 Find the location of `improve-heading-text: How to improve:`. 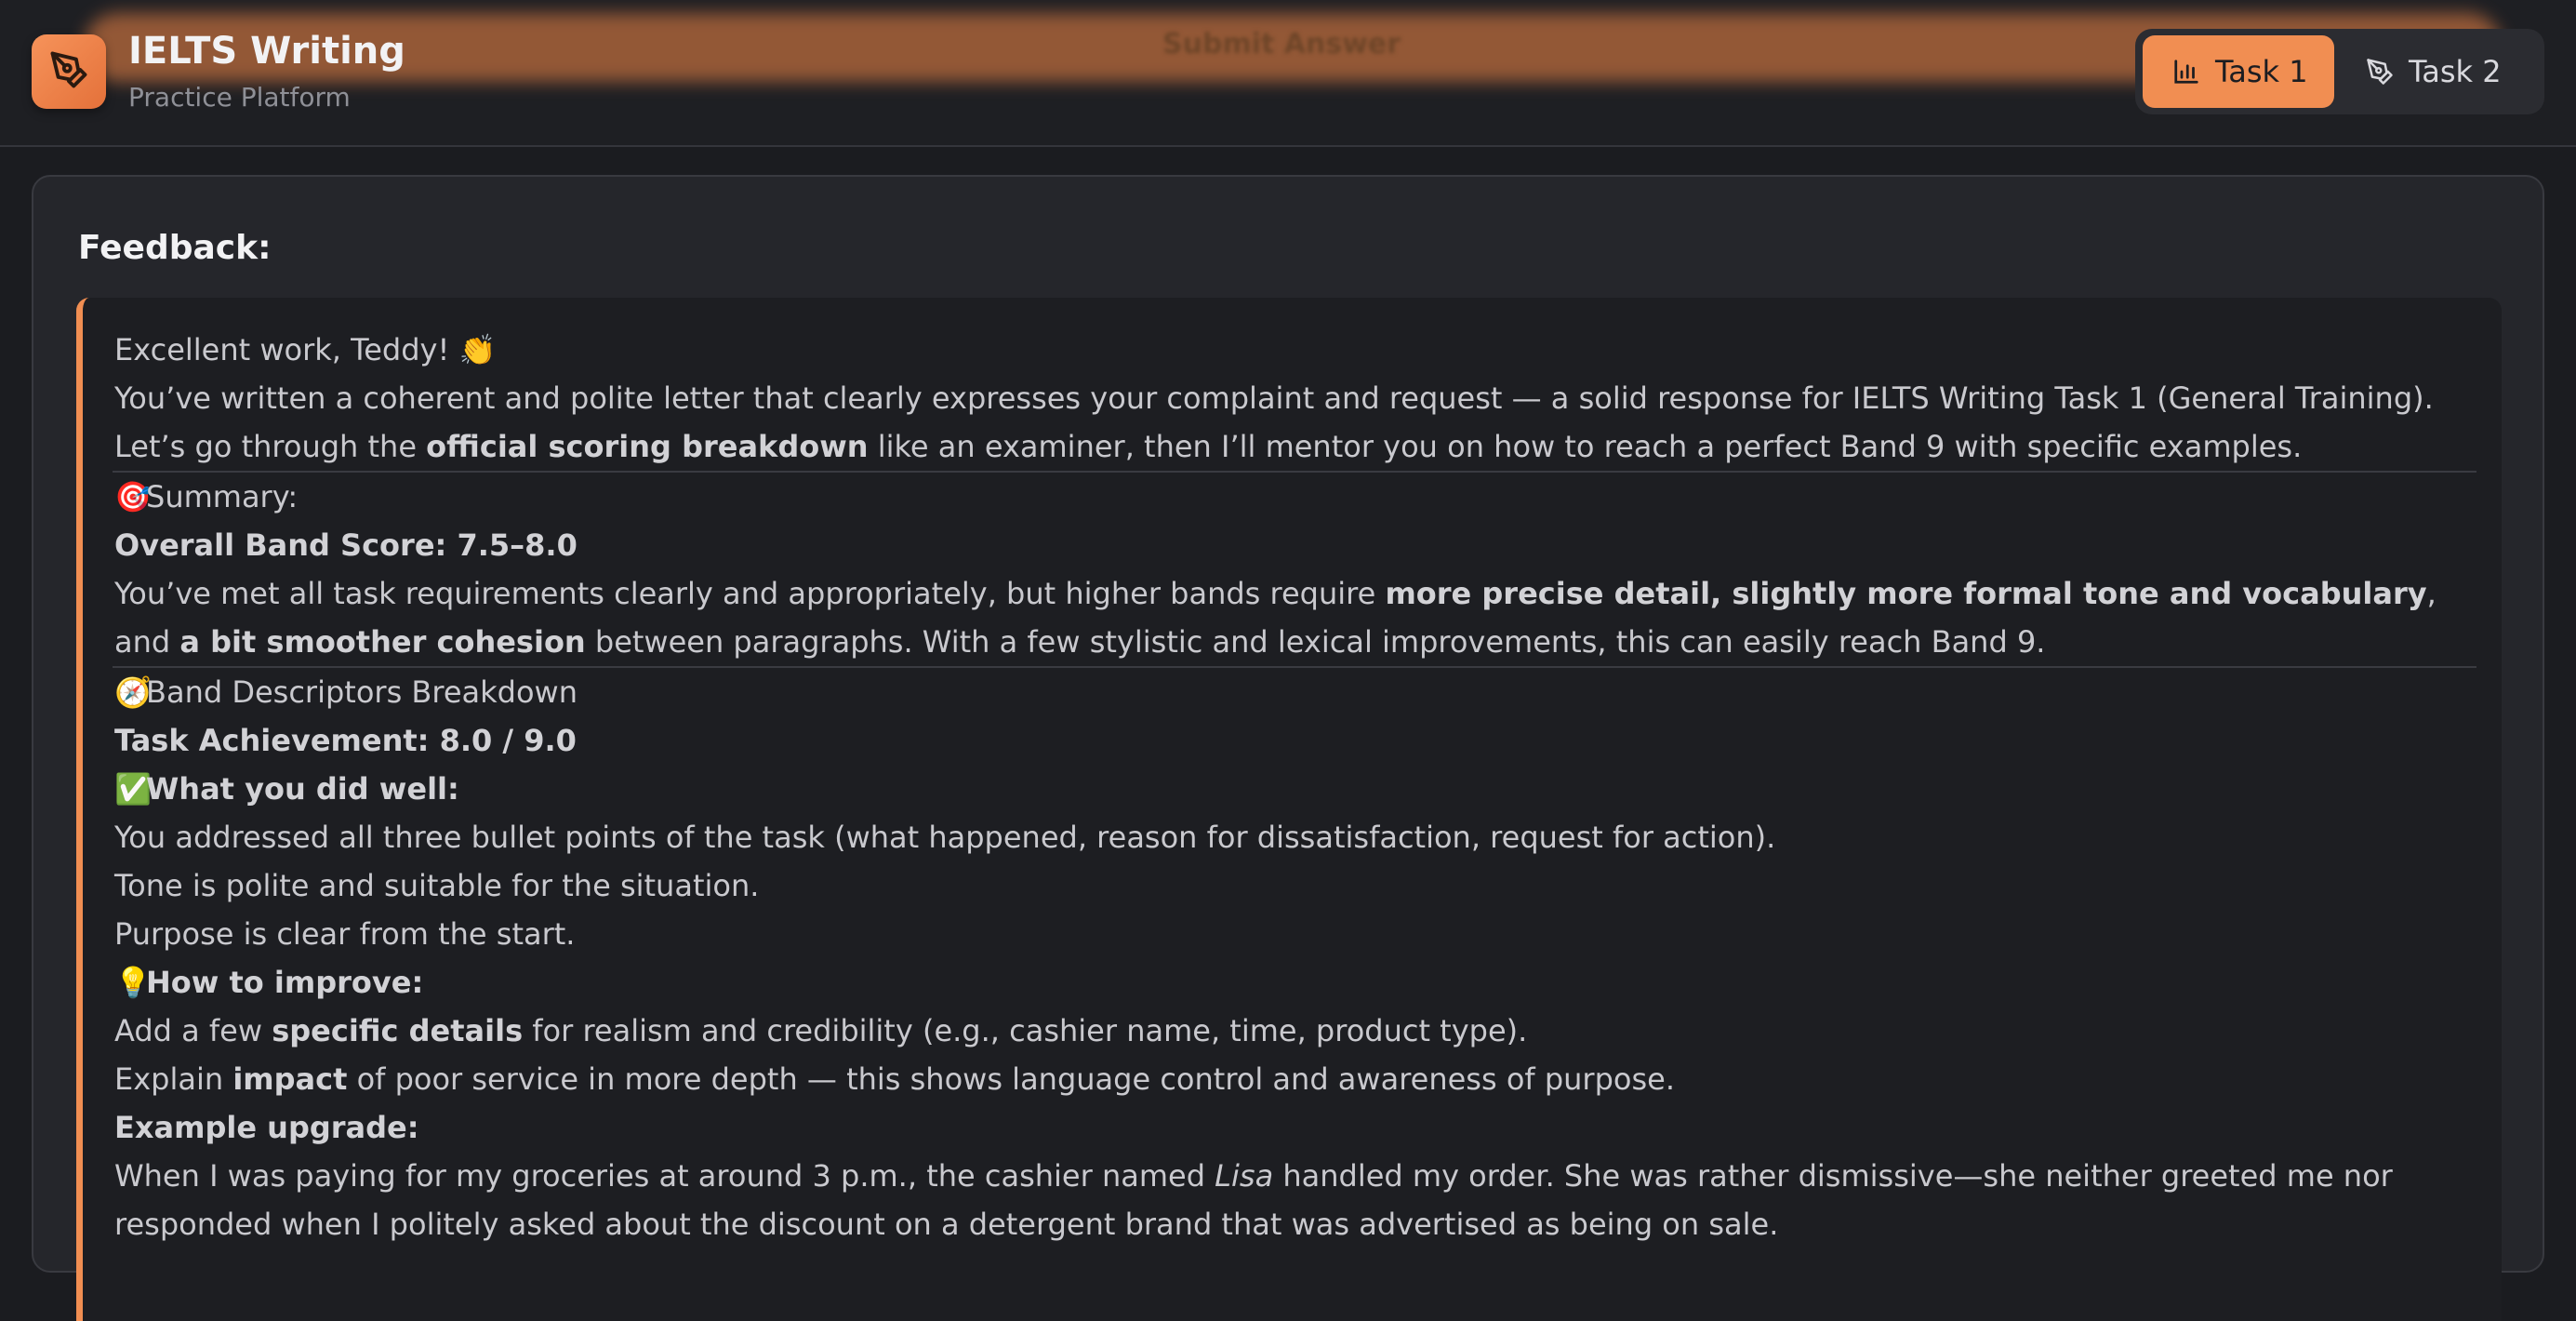

improve-heading-text: How to improve: is located at coordinates (285, 982).